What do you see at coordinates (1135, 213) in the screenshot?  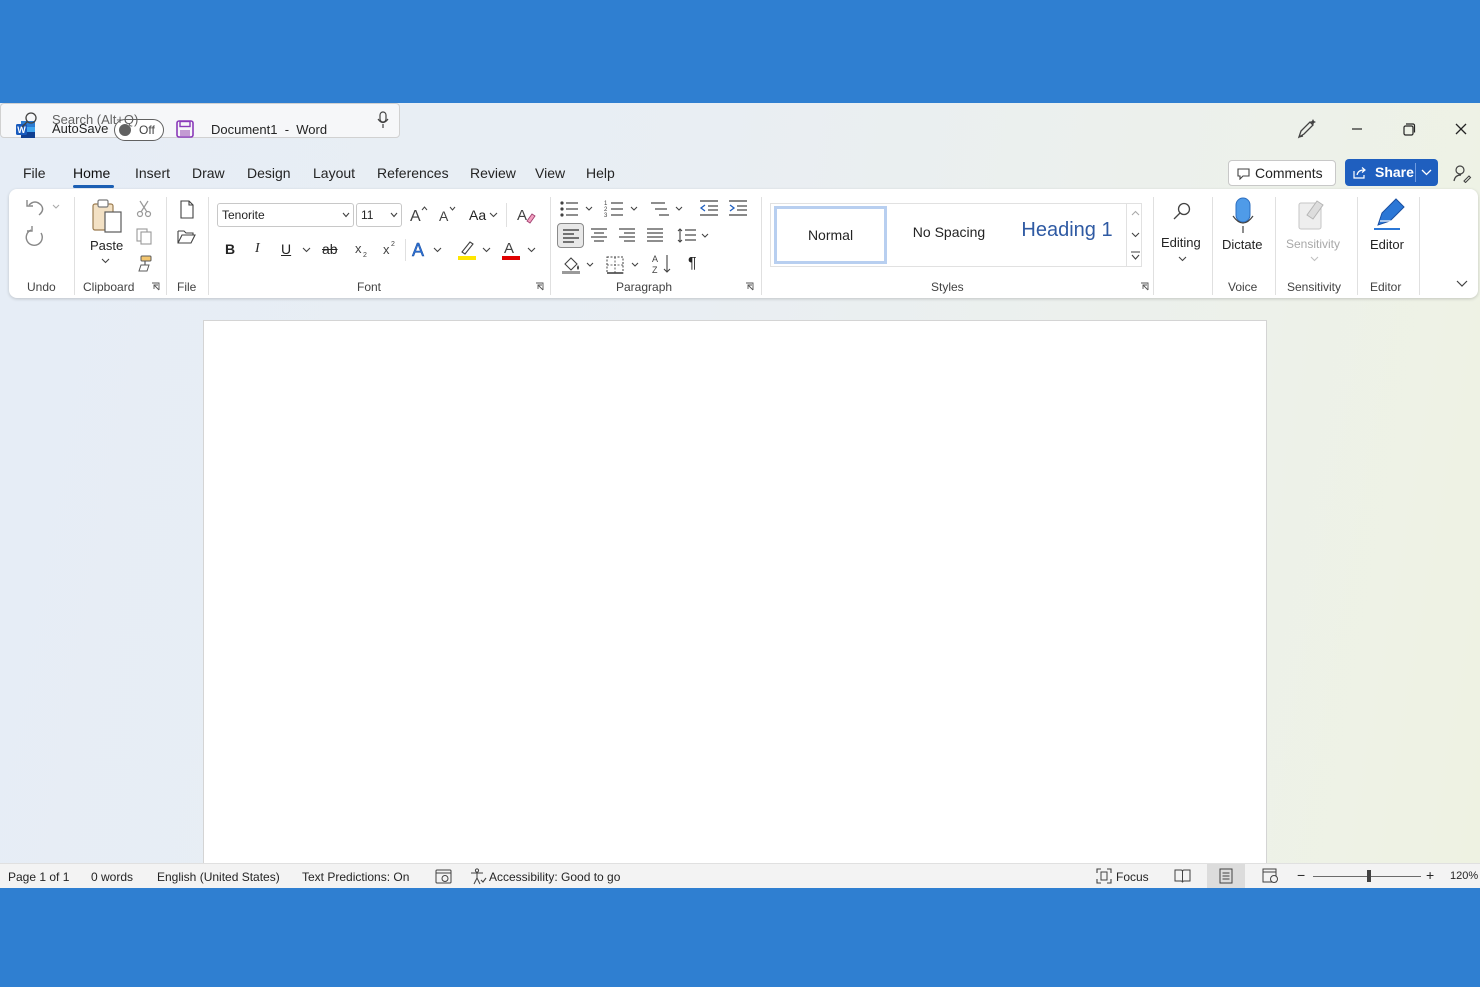 I see `chevron-up-icon` at bounding box center [1135, 213].